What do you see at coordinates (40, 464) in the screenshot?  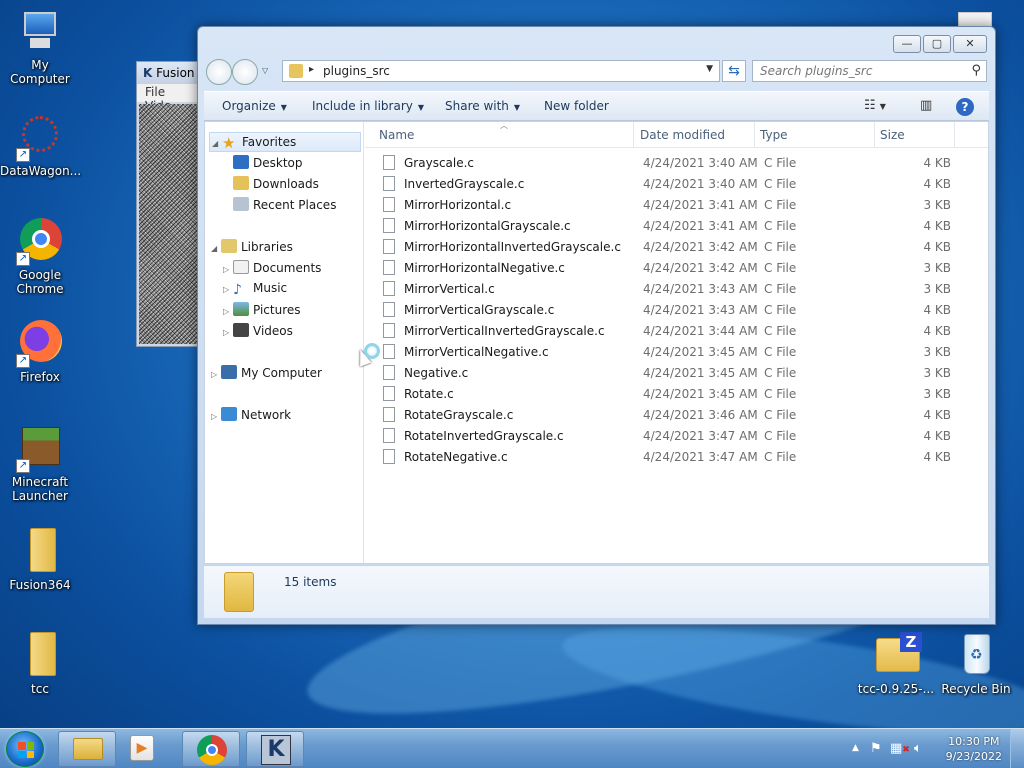 I see `desktop-icon-minecraft-launcher: ↗ Minecraft Launcher` at bounding box center [40, 464].